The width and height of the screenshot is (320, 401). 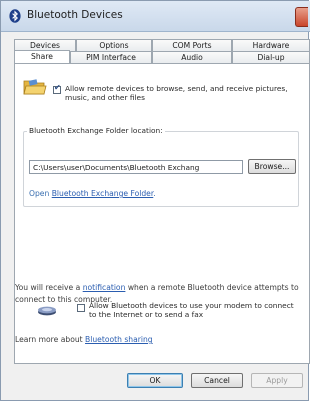 I want to click on notification-prefix: You will receive a, so click(x=49, y=287).